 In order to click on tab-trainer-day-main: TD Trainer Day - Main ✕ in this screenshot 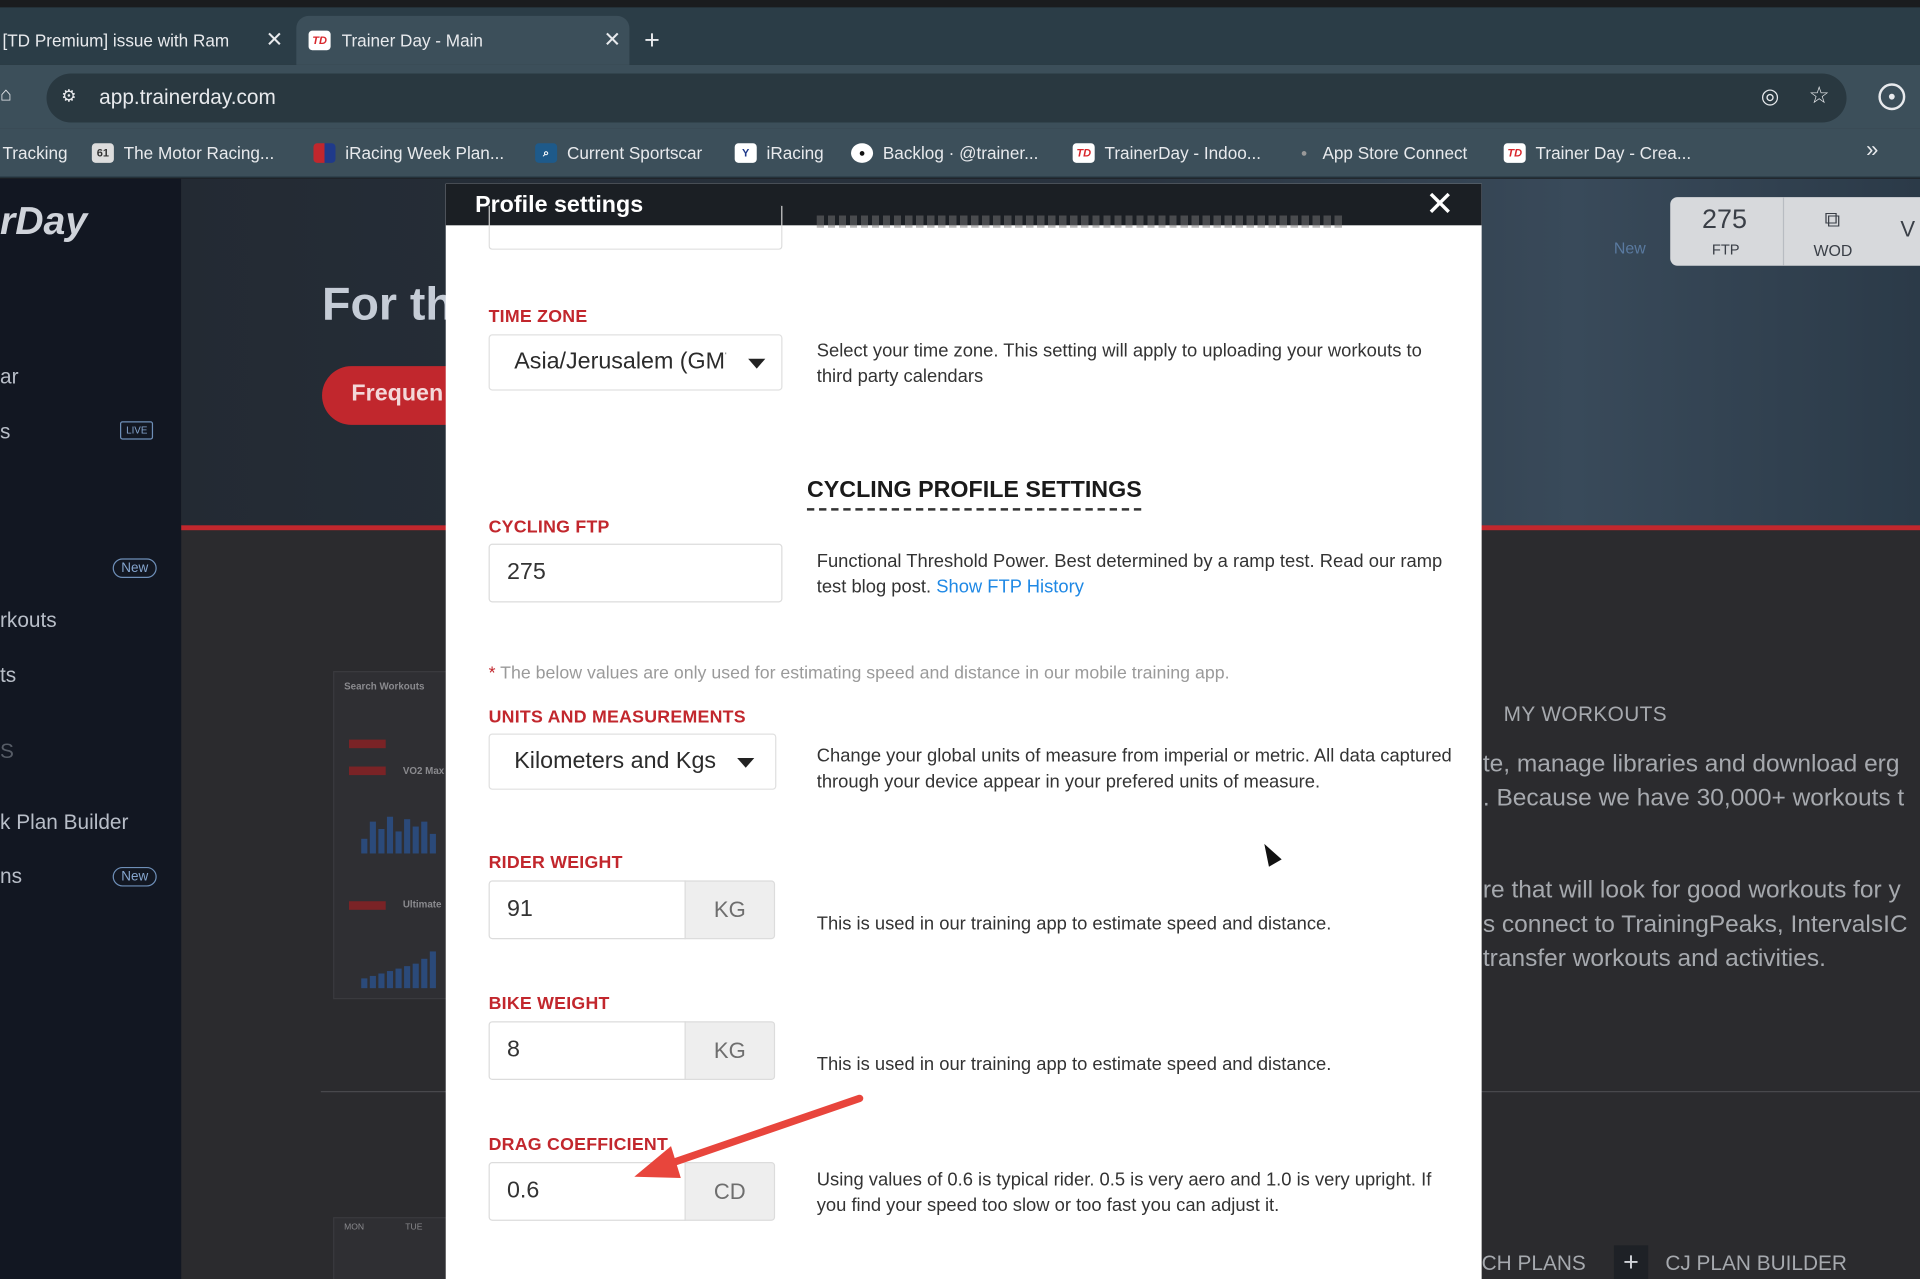, I will do `click(463, 40)`.